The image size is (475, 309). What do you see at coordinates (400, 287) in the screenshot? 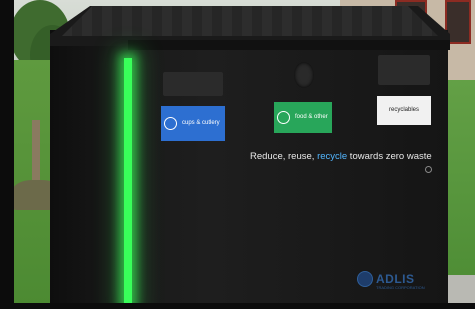
I see `brand-subtitle: TRADING CORPORATION` at bounding box center [400, 287].